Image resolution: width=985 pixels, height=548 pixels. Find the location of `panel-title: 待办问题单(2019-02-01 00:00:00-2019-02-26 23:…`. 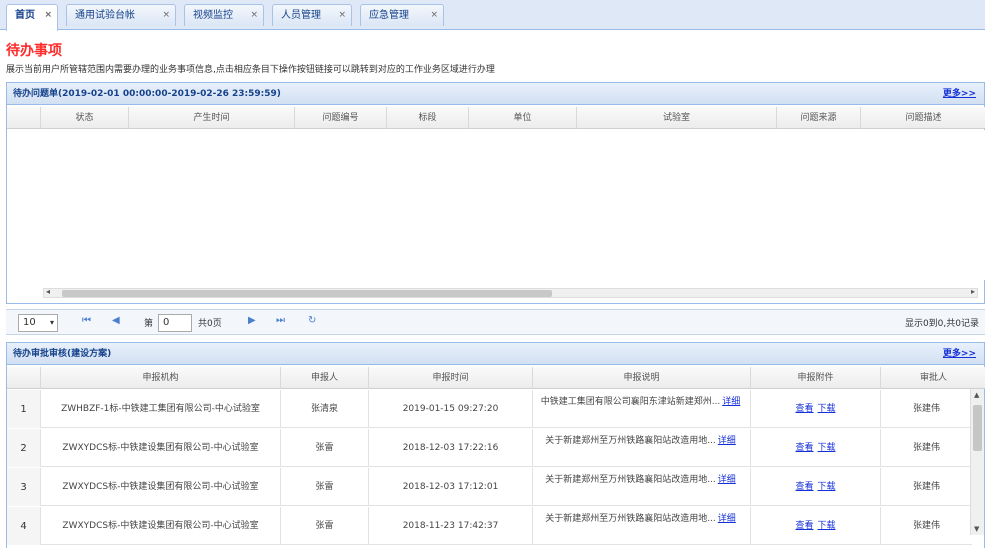

panel-title: 待办问题单(2019-02-01 00:00:00-2019-02-26 23:… is located at coordinates (147, 94).